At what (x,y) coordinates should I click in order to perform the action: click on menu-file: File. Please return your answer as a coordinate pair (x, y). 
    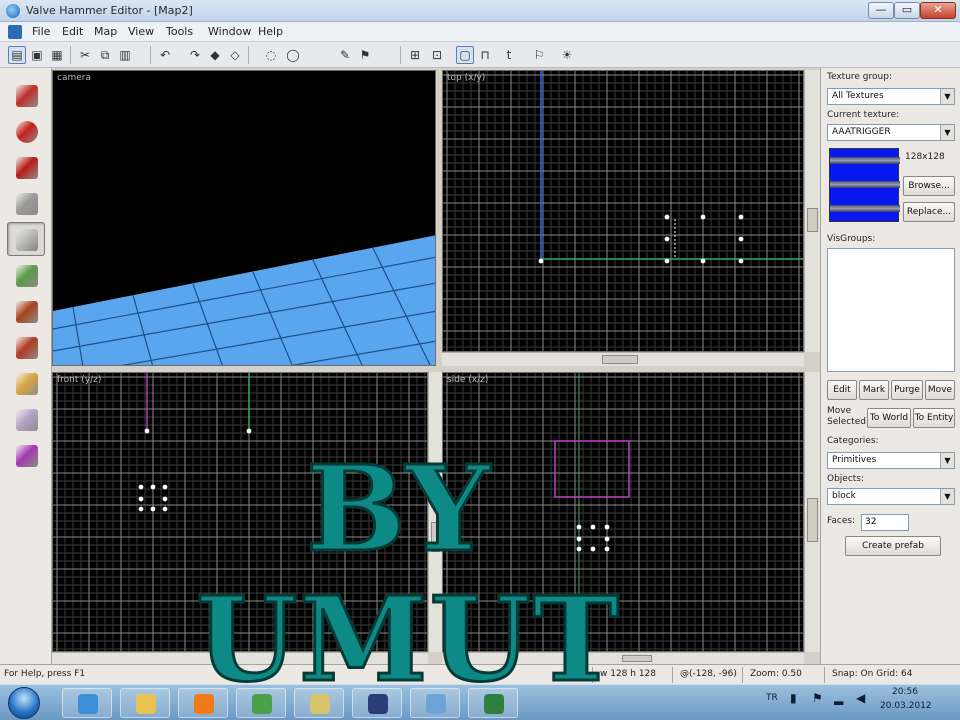
    Looking at the image, I should click on (41, 31).